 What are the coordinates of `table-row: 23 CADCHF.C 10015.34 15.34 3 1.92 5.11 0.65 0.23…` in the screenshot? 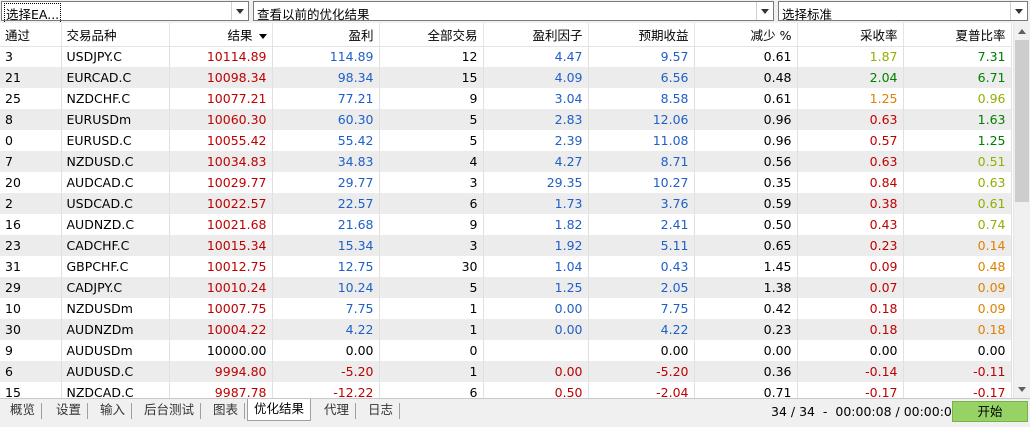 It's located at (506, 245).